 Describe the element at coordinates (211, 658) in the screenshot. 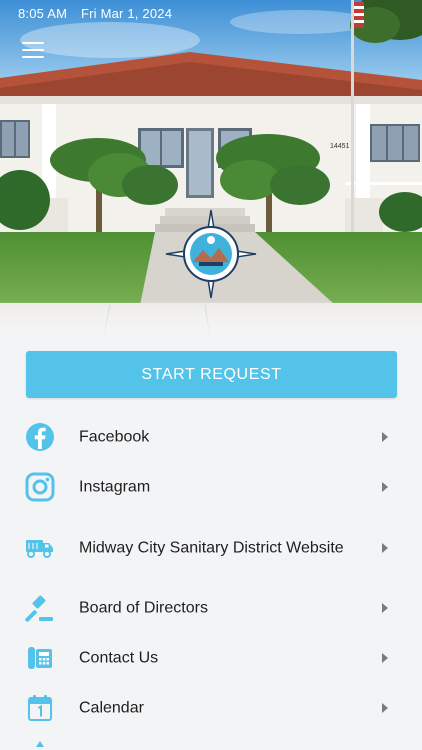

I see `menu-item-contact-us: Contact Us` at that location.